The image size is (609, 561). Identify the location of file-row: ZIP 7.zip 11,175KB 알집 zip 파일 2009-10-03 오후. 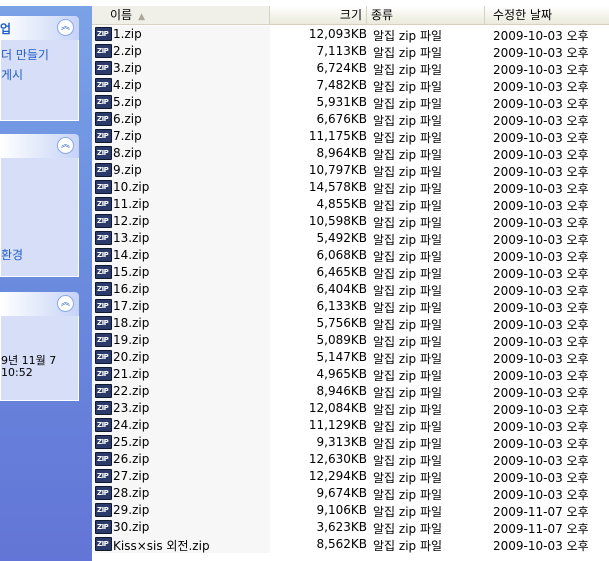
(350, 136).